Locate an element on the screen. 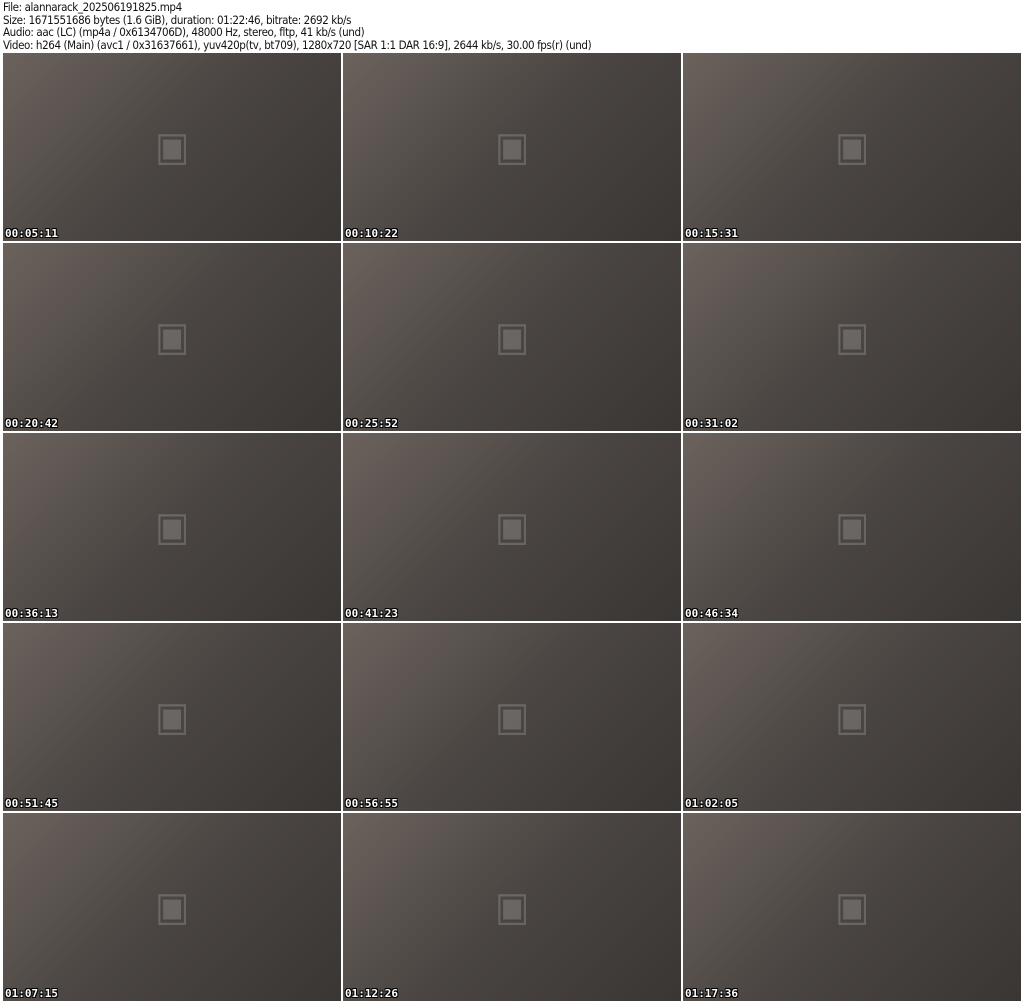 This screenshot has width=1024, height=1003. video-frame-thumbnail: ▣ 00:25:52 is located at coordinates (512, 337).